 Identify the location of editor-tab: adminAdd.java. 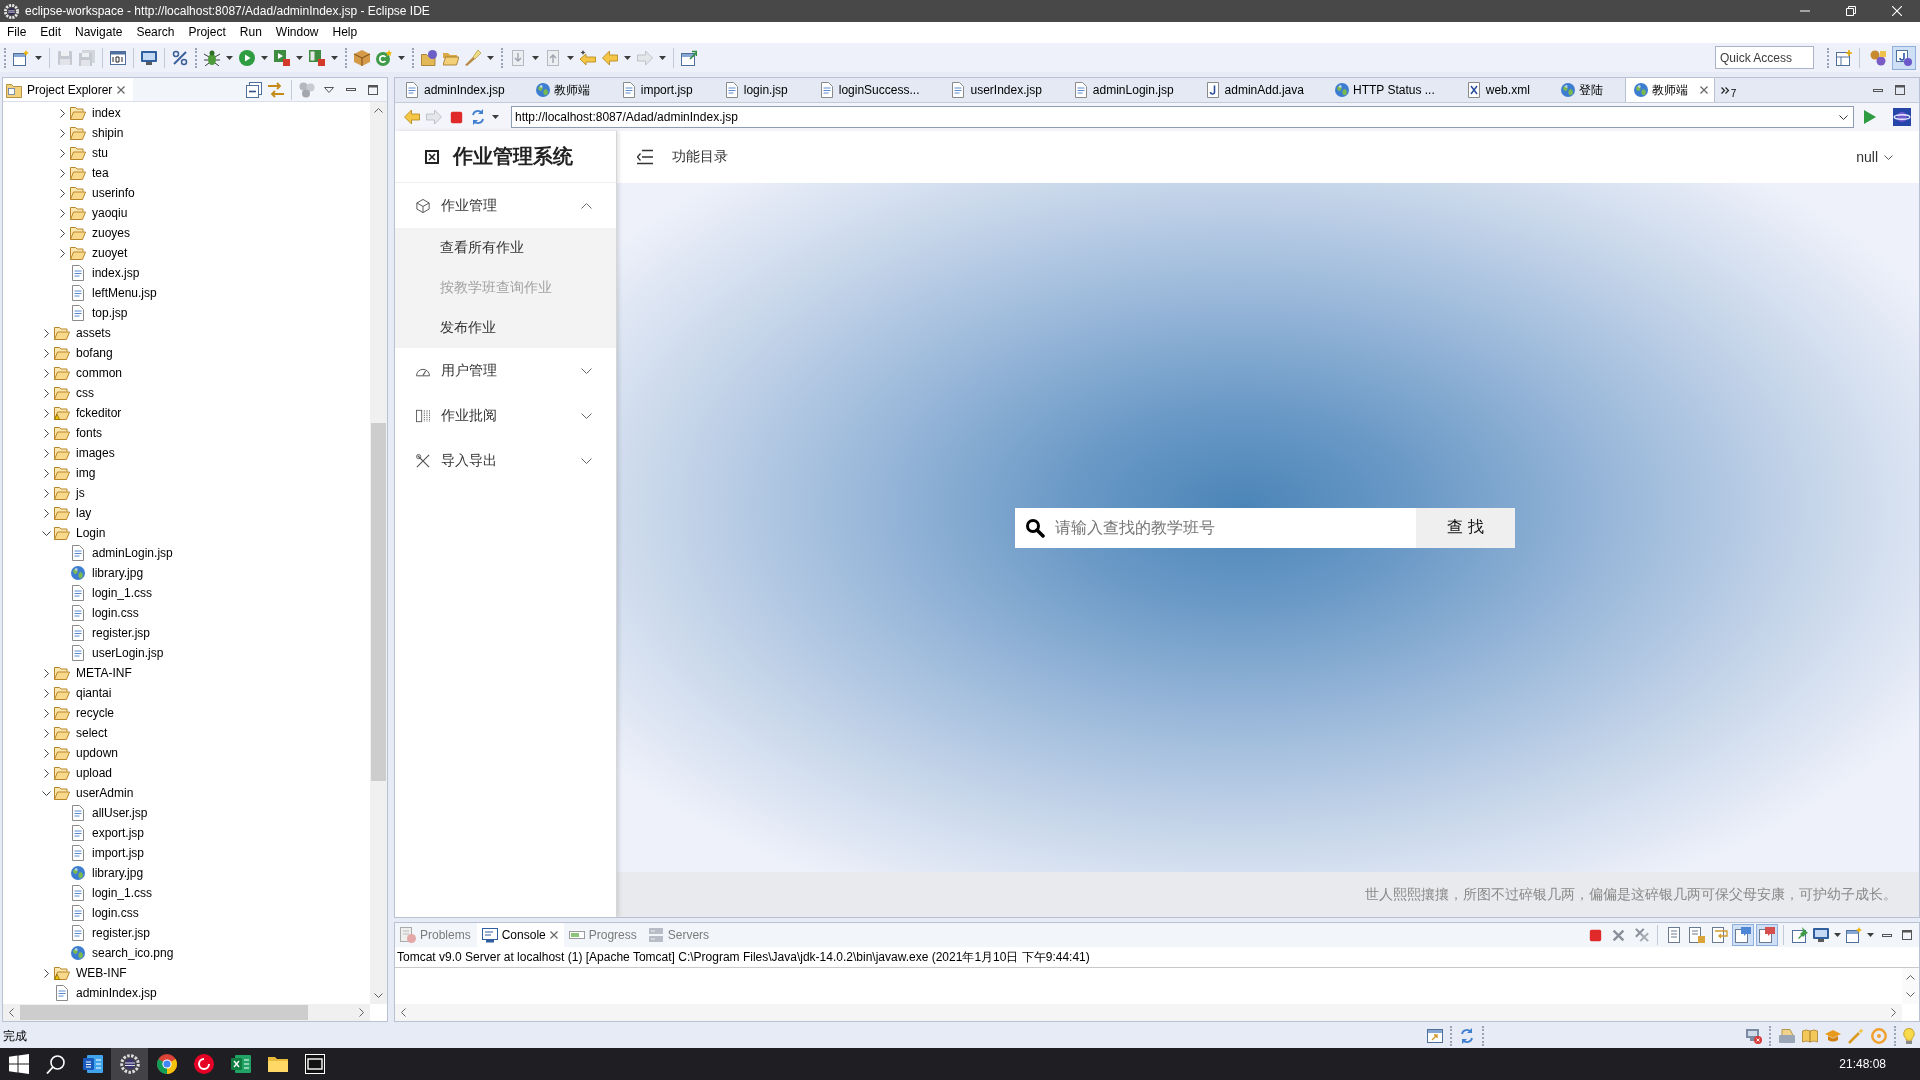
(1260, 90).